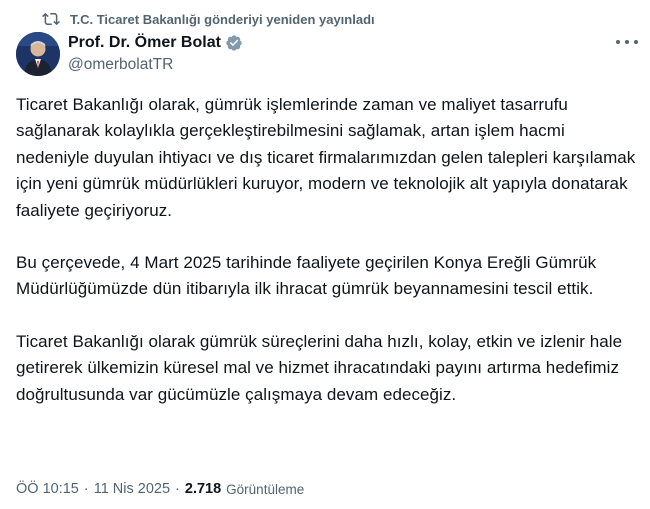 Image resolution: width=650 pixels, height=509 pixels. Describe the element at coordinates (627, 42) in the screenshot. I see `more-options-icon` at that location.